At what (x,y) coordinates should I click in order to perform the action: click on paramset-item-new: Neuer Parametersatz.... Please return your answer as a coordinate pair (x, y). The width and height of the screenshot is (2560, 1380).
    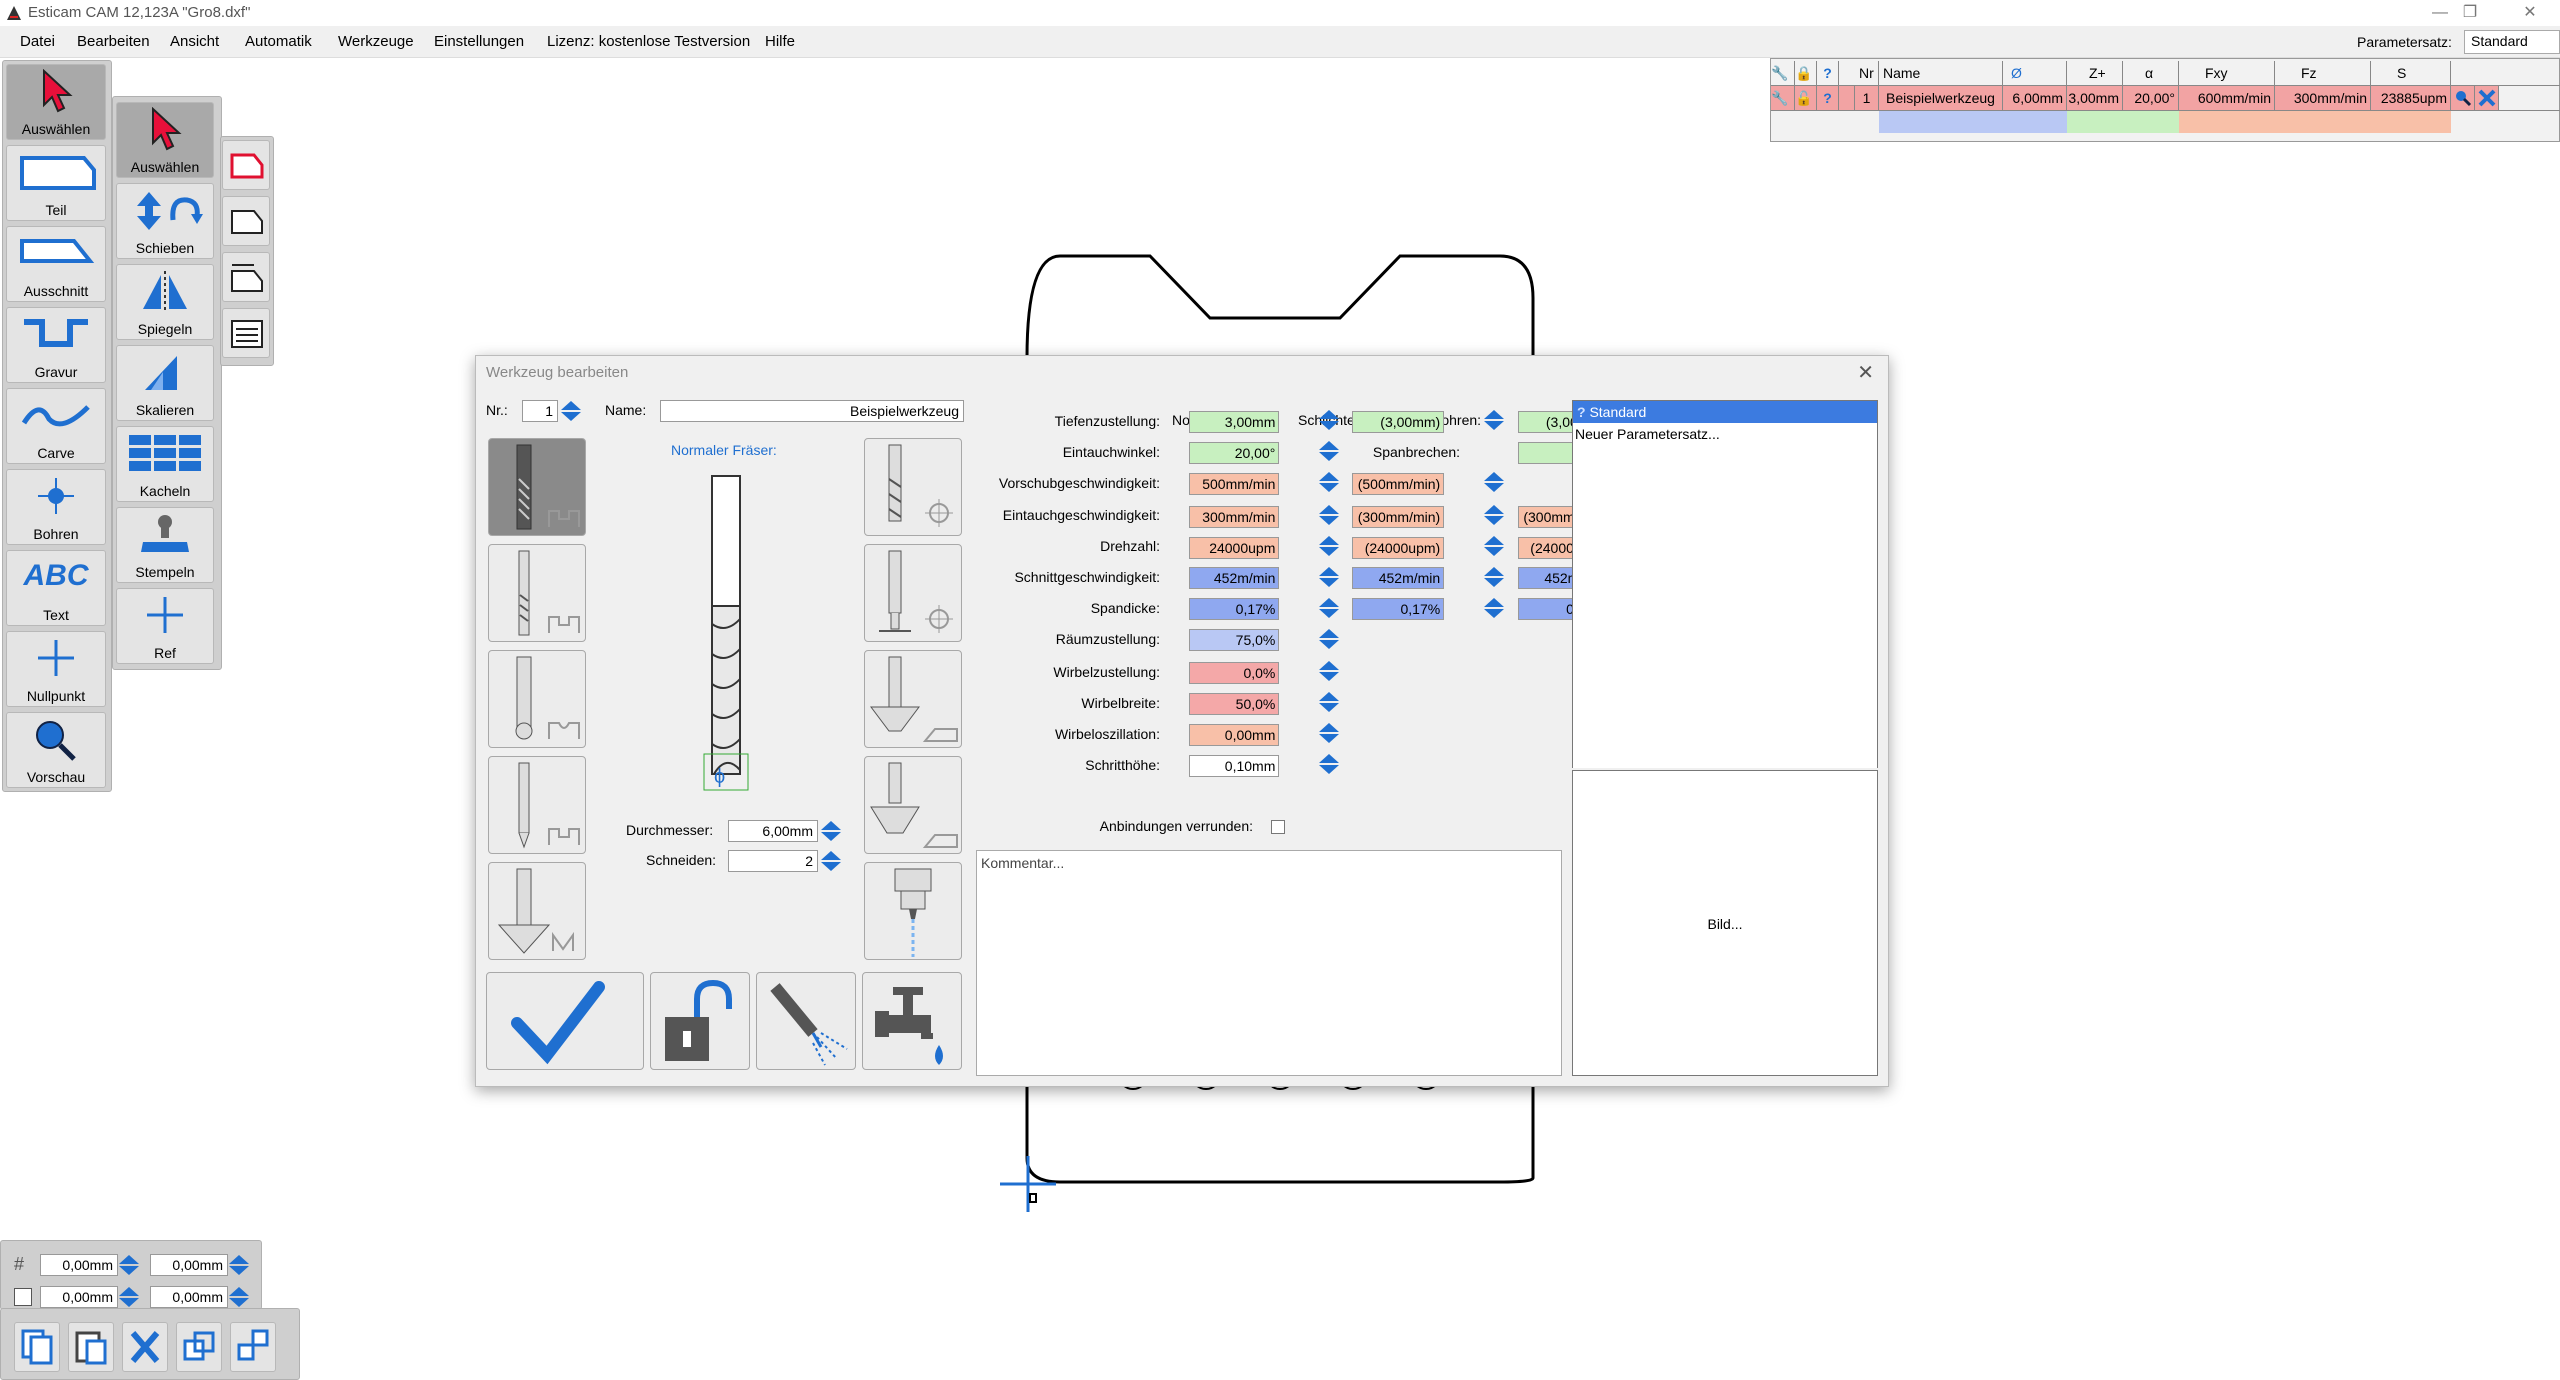
    Looking at the image, I should click on (1725, 434).